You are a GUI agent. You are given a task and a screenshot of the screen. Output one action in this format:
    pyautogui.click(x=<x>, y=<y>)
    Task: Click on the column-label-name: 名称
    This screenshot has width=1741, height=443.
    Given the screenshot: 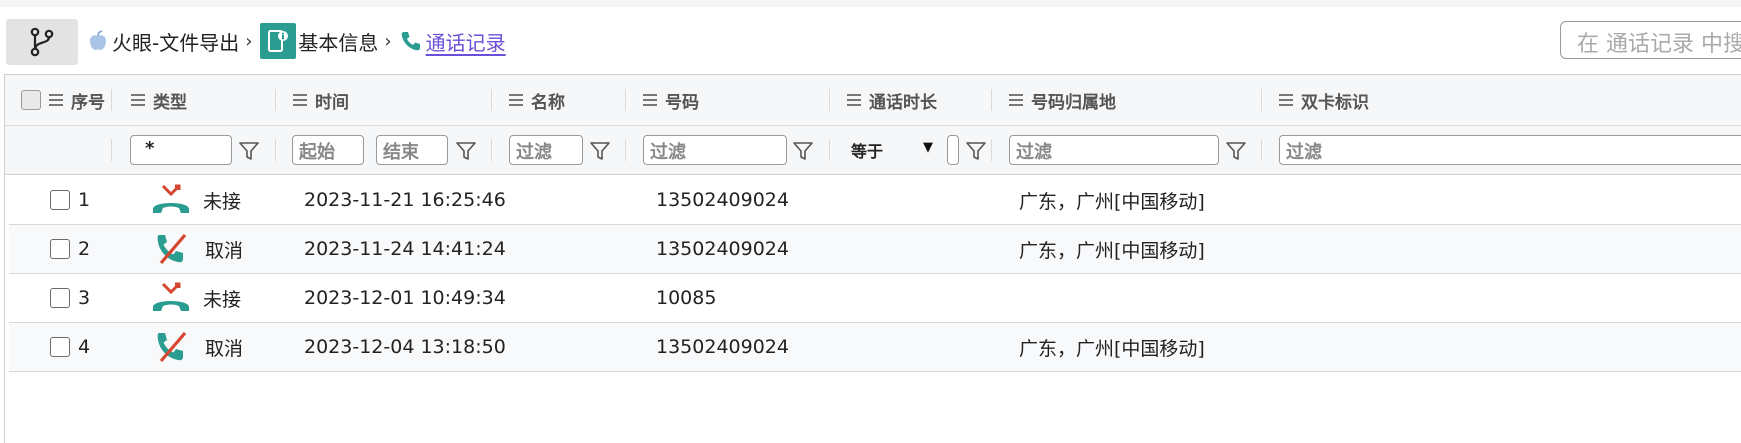 What is the action you would take?
    pyautogui.click(x=548, y=102)
    